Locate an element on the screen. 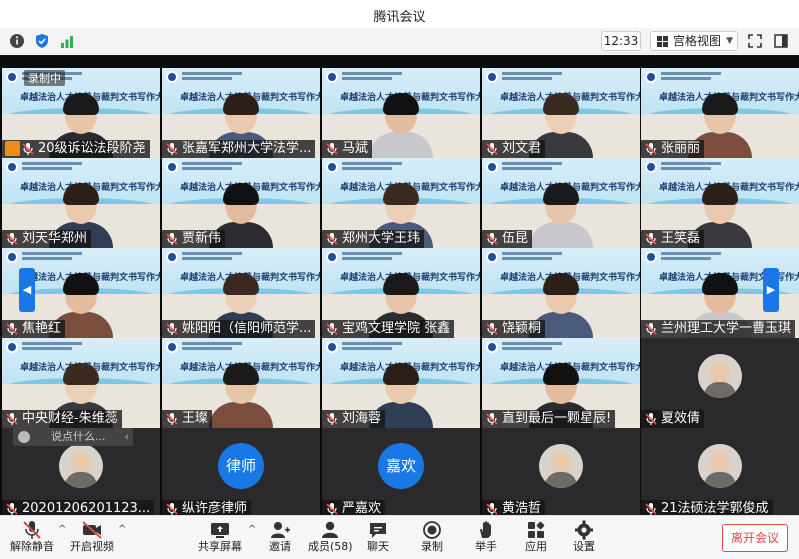 The width and height of the screenshot is (799, 559). participant-name: 王璨 is located at coordinates (187, 419).